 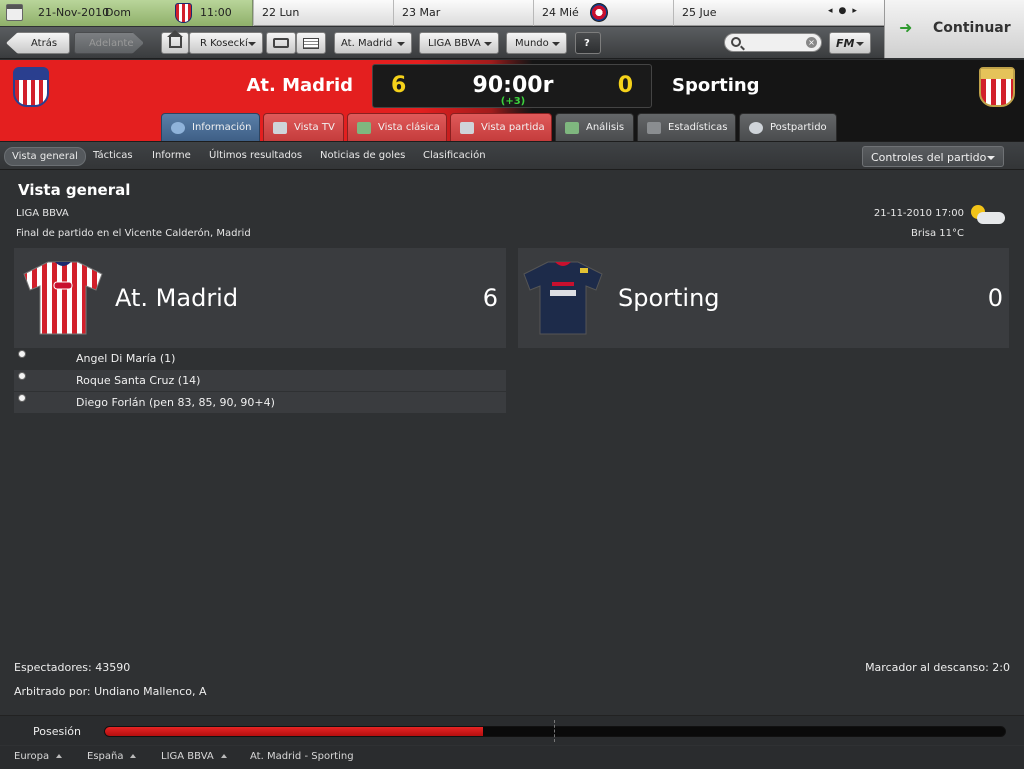 What do you see at coordinates (625, 85) in the screenshot?
I see `header-away-score: 0` at bounding box center [625, 85].